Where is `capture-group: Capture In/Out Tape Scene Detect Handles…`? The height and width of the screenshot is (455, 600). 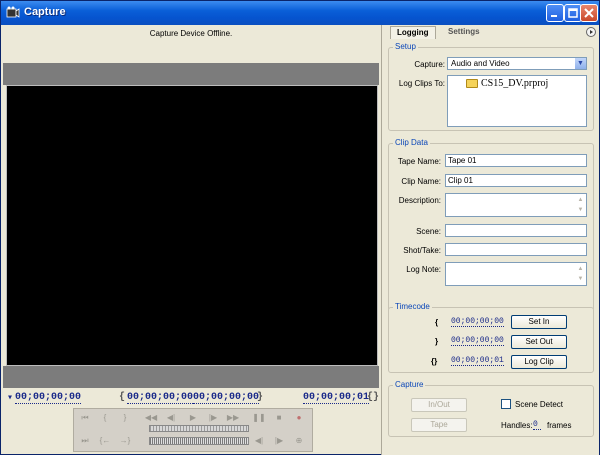 capture-group: Capture In/Out Tape Scene Detect Handles… is located at coordinates (491, 408).